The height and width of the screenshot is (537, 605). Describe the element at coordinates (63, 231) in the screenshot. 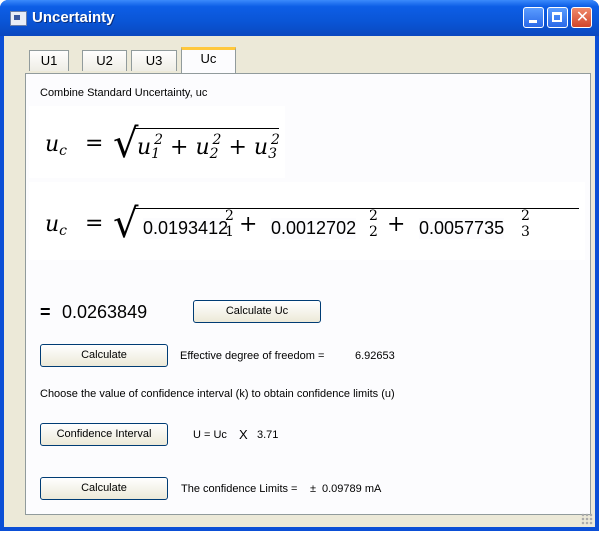

I see `formula2-sub-c: c` at that location.